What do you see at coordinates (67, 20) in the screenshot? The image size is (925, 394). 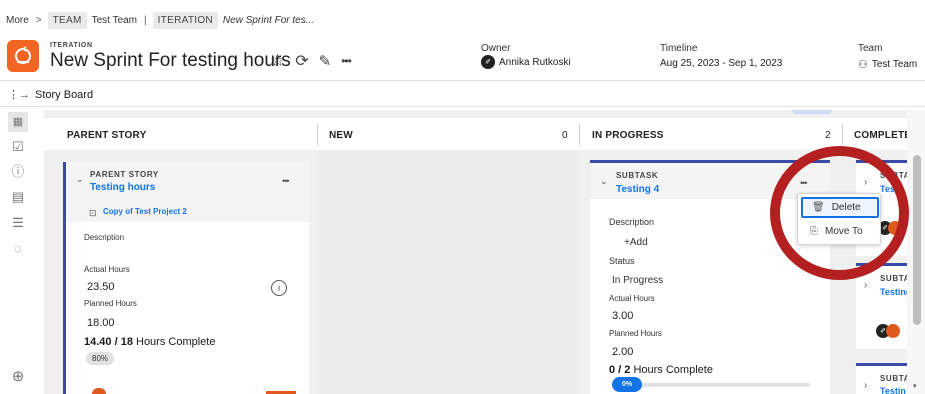 I see `breadcrumb-team-tag: TEAM` at bounding box center [67, 20].